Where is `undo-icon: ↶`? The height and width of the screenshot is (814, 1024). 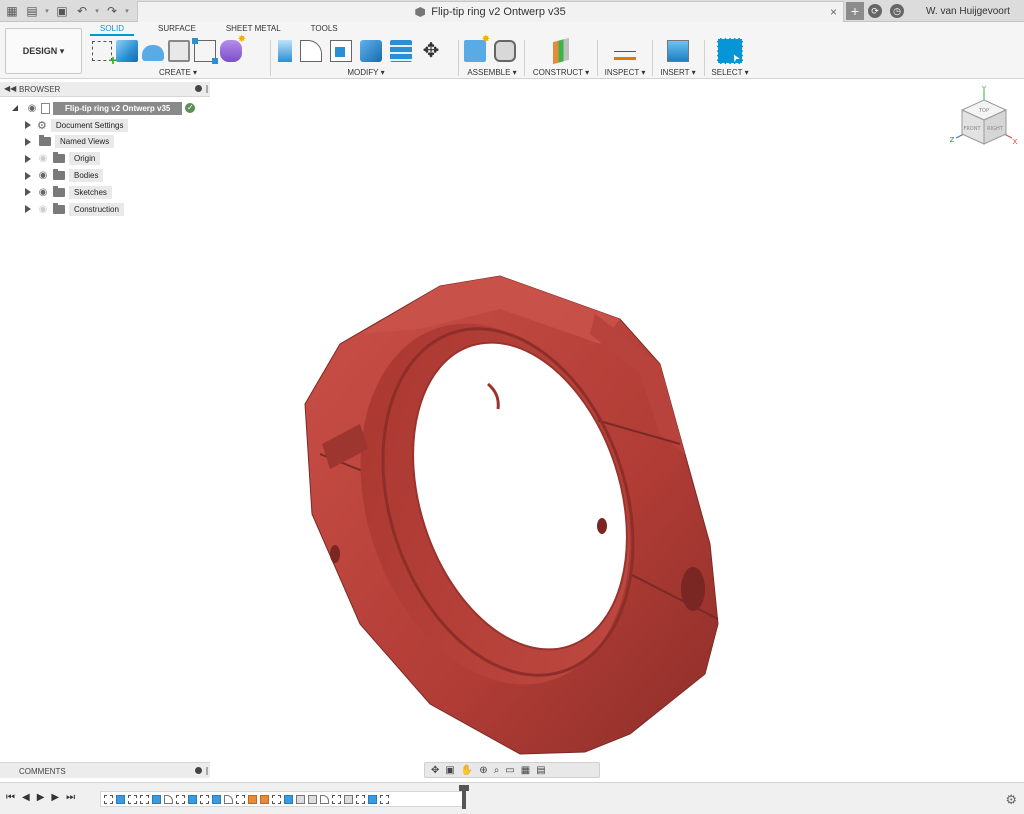
undo-icon: ↶ is located at coordinates (82, 11).